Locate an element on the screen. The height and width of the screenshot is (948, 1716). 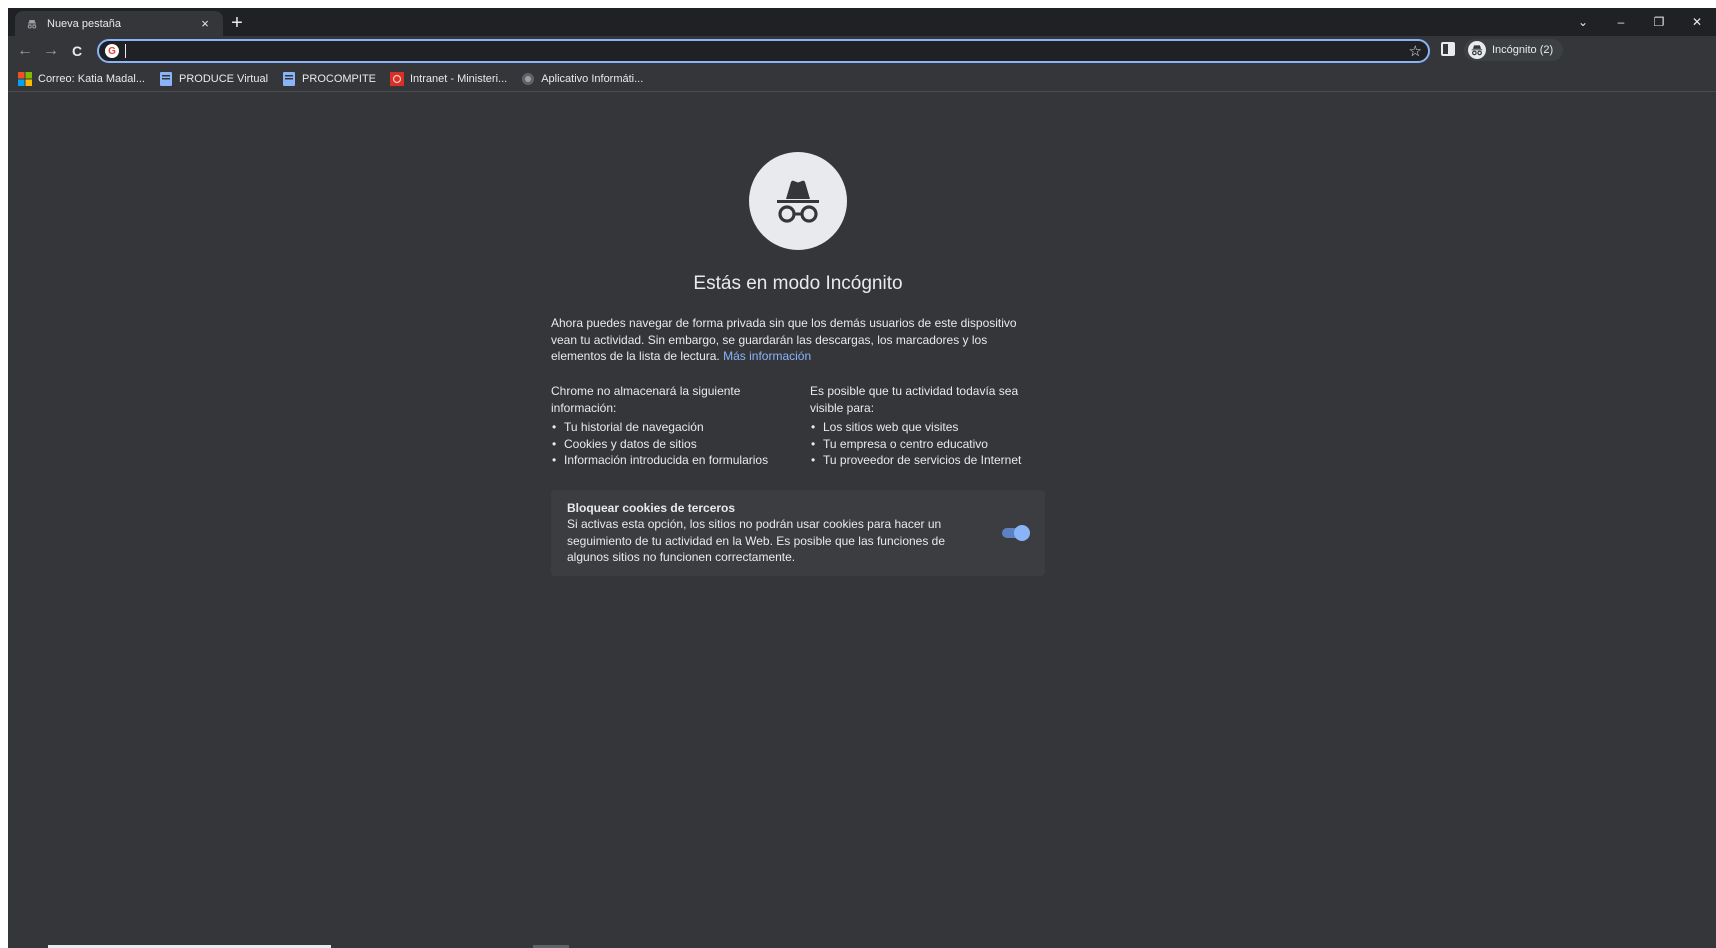
address-input is located at coordinates (777, 51).